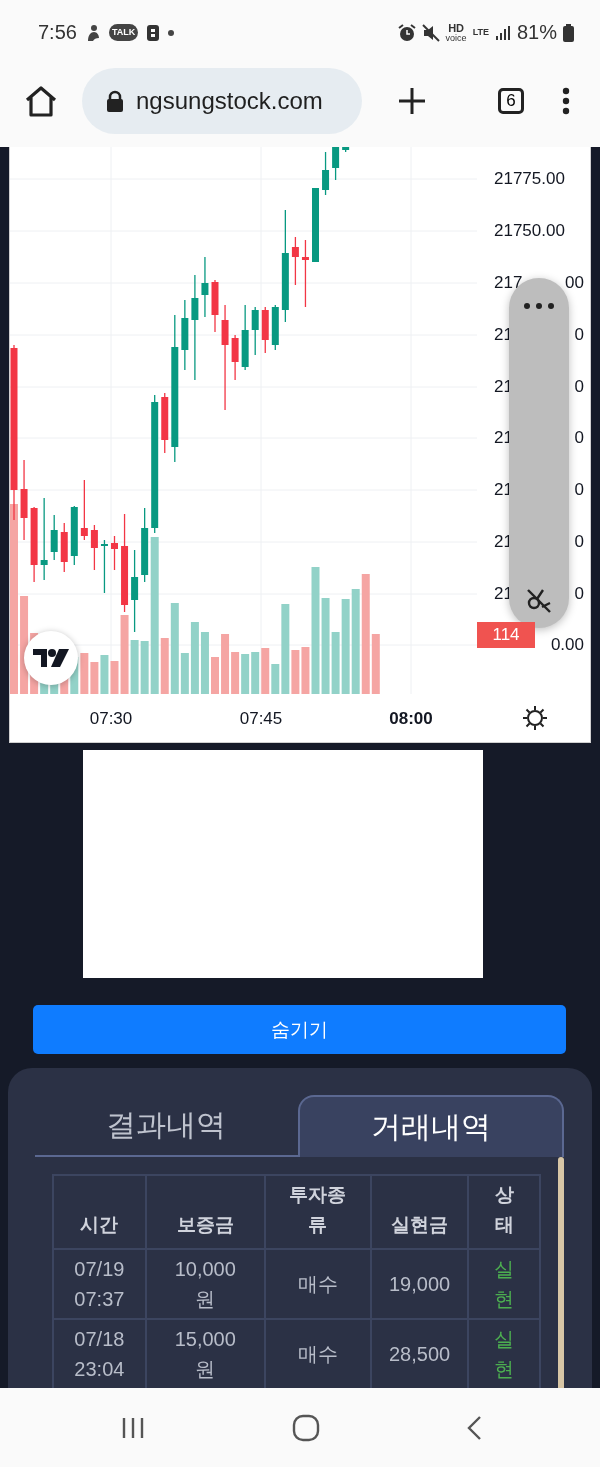  Describe the element at coordinates (205, 1225) in the screenshot. I see `column-header: 보증금` at that location.